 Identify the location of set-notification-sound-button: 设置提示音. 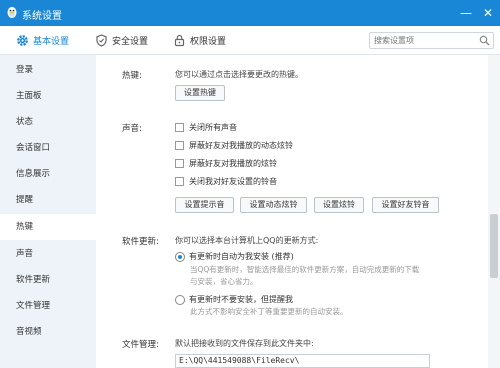
(204, 205).